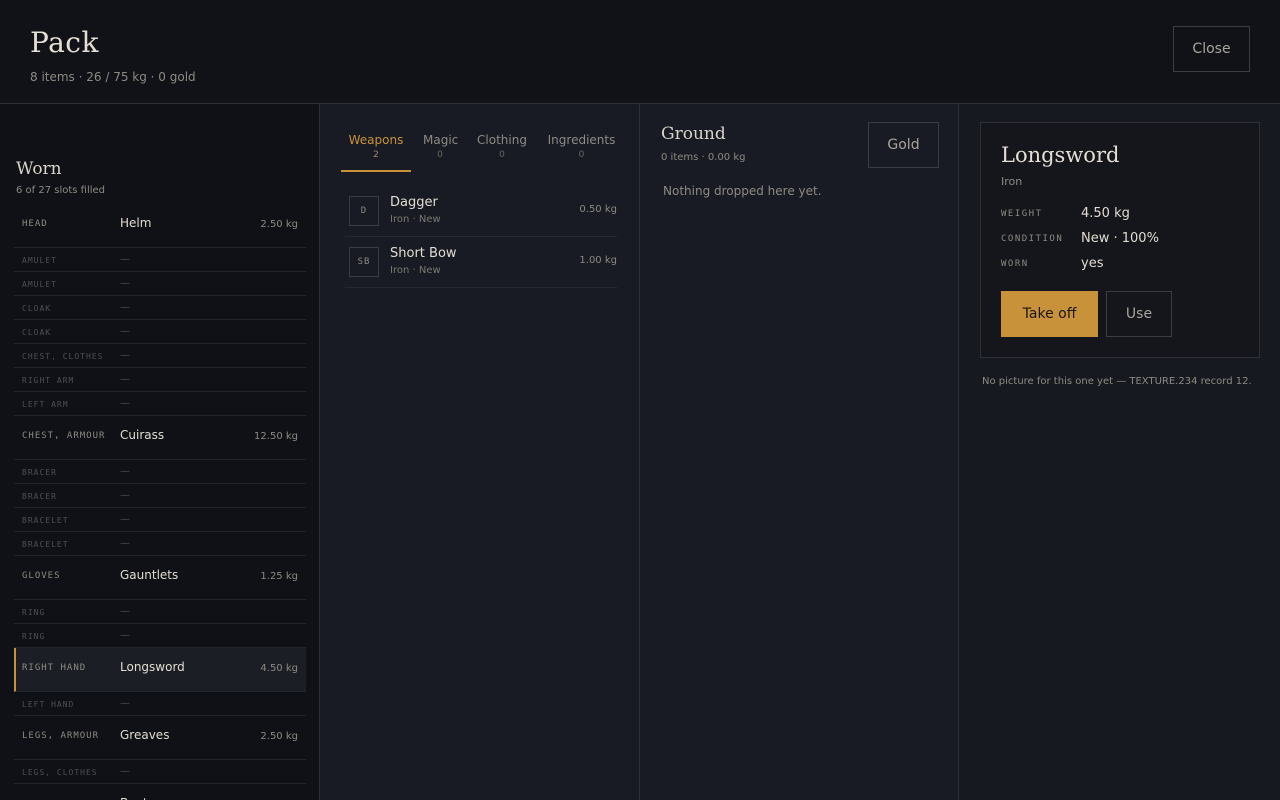  I want to click on worn-slot: RIGHT HAND Longsword 4.50 kg, so click(160, 670).